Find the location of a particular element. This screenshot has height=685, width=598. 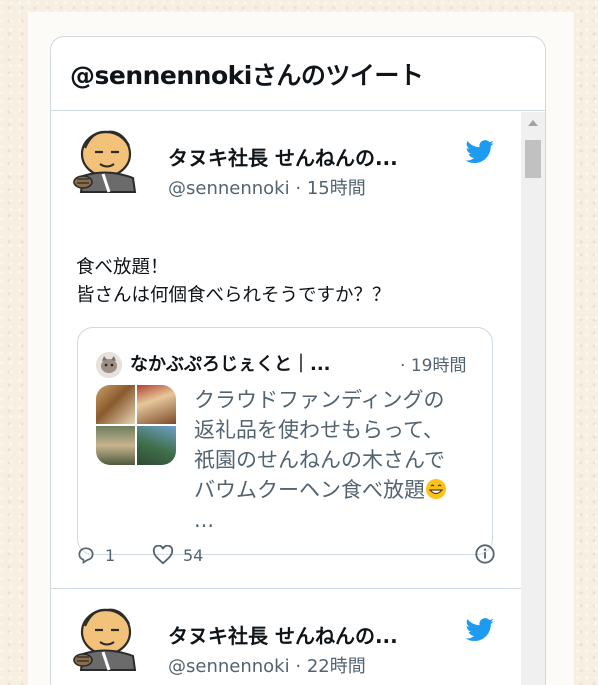

author-meta: @sennennoki · 22時間 is located at coordinates (267, 665).